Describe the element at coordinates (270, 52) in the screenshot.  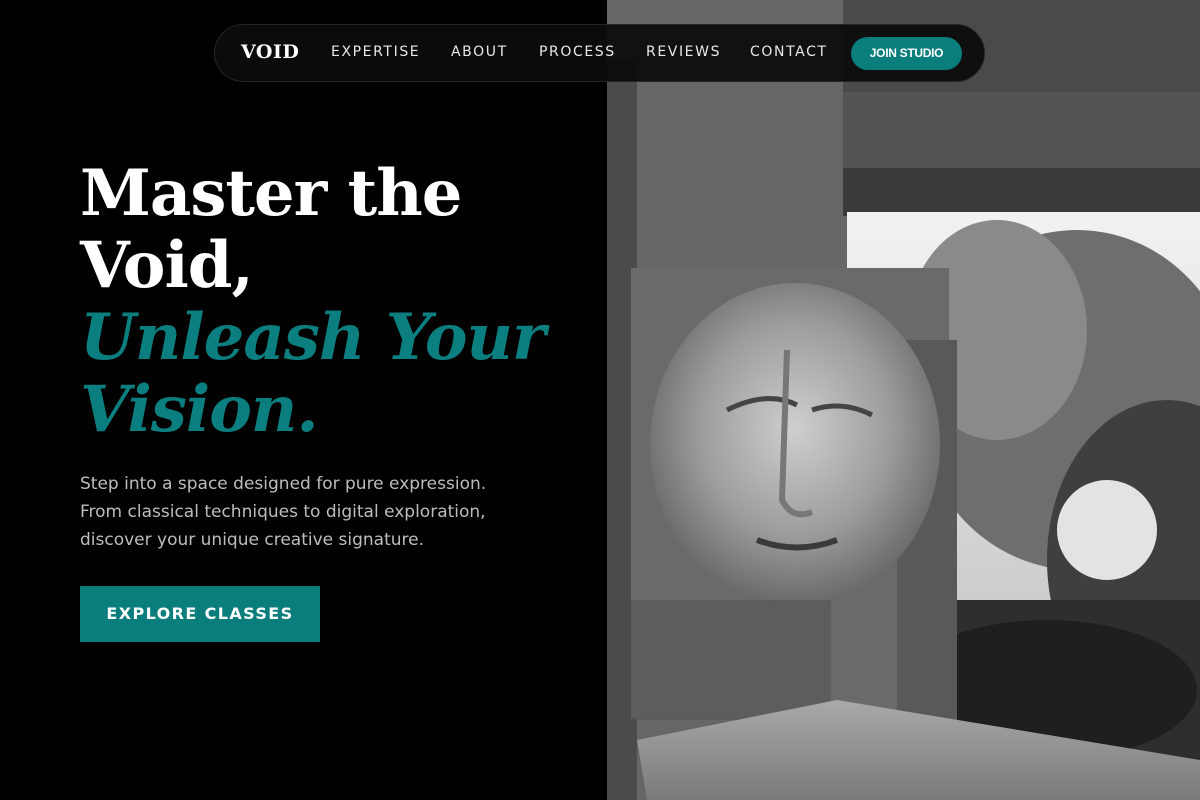
I see `brand-logo: VOID` at that location.